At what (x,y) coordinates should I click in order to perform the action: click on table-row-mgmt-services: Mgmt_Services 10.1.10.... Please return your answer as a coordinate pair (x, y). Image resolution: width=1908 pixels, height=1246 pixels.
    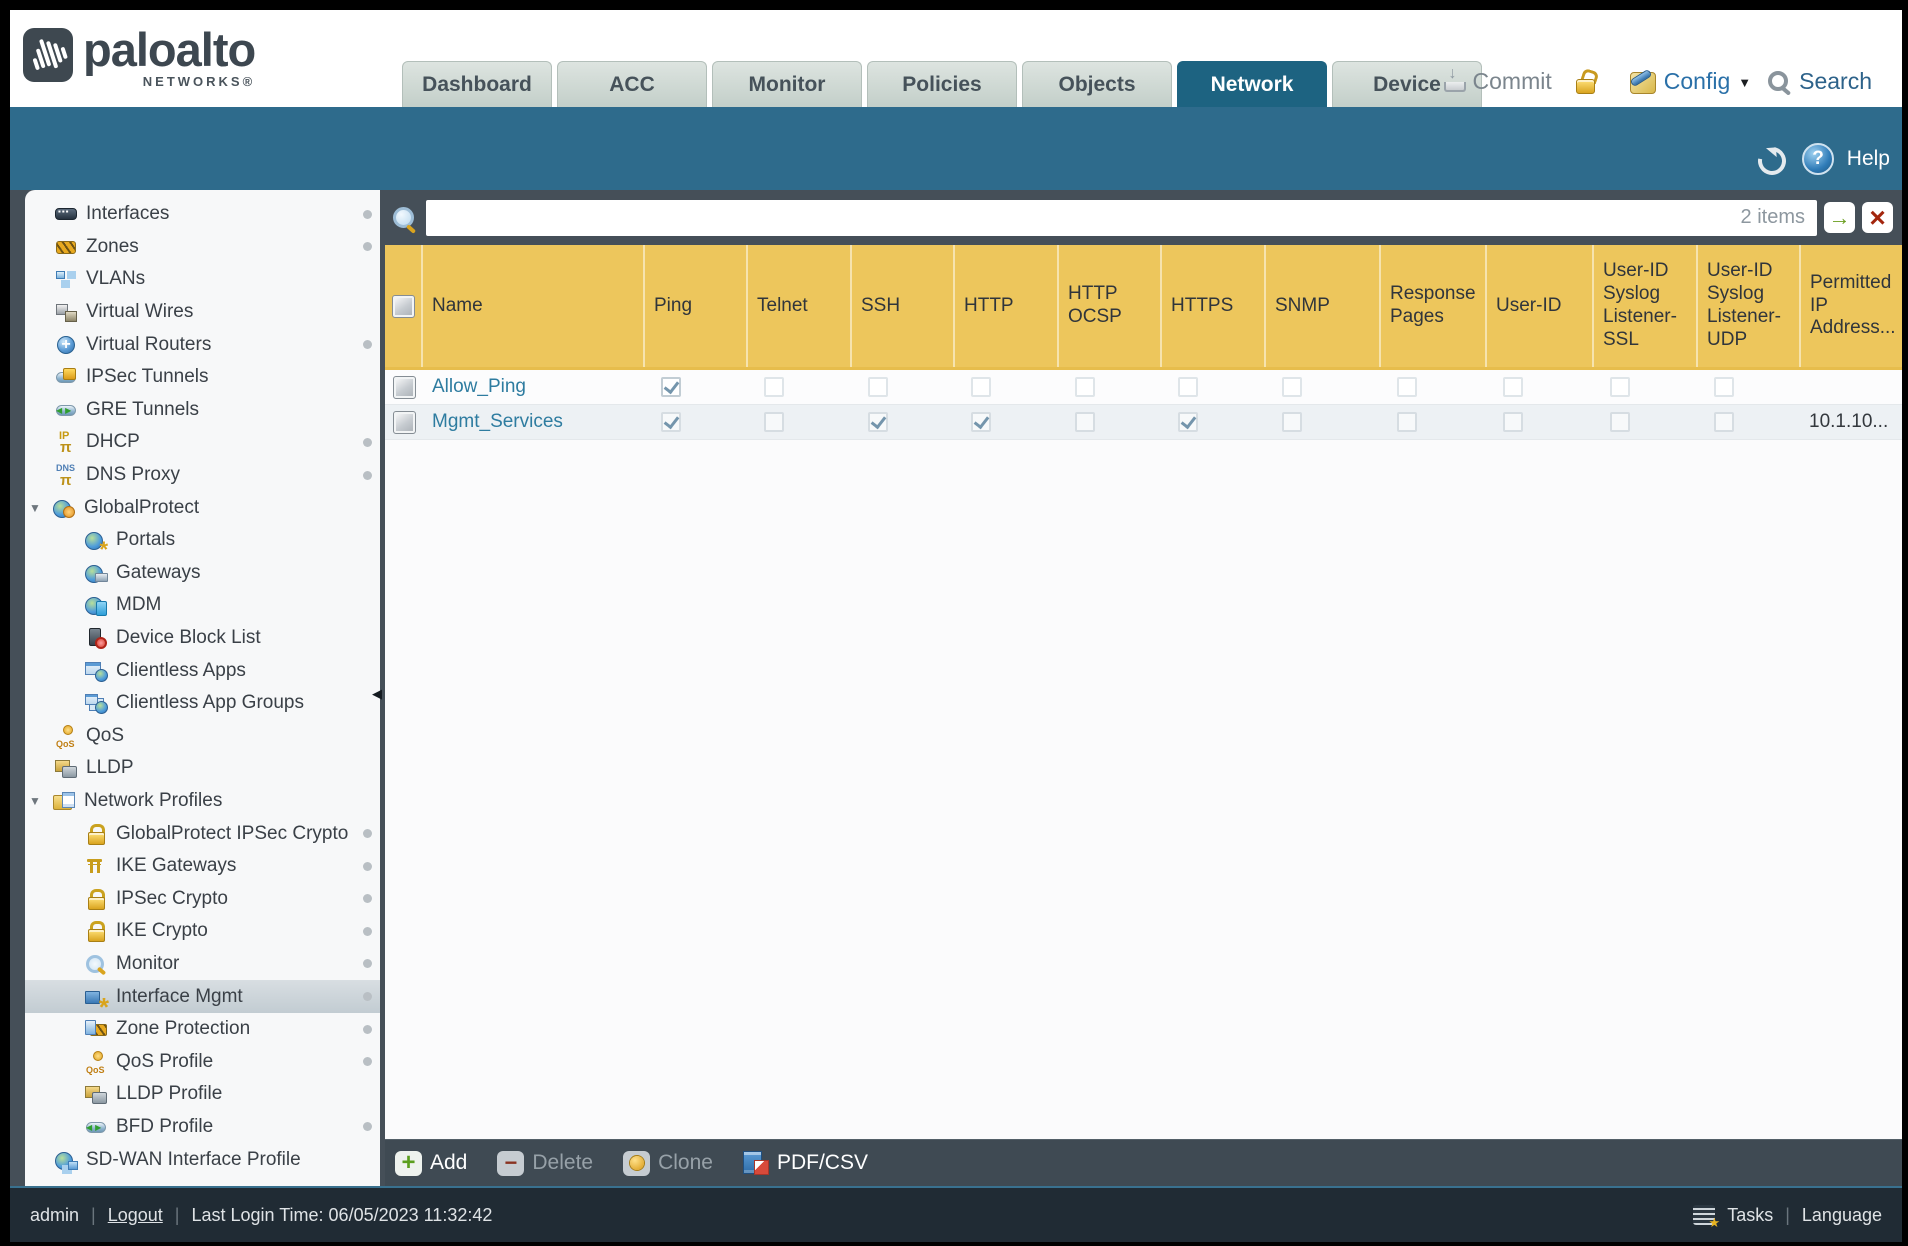
    Looking at the image, I should click on (1143, 422).